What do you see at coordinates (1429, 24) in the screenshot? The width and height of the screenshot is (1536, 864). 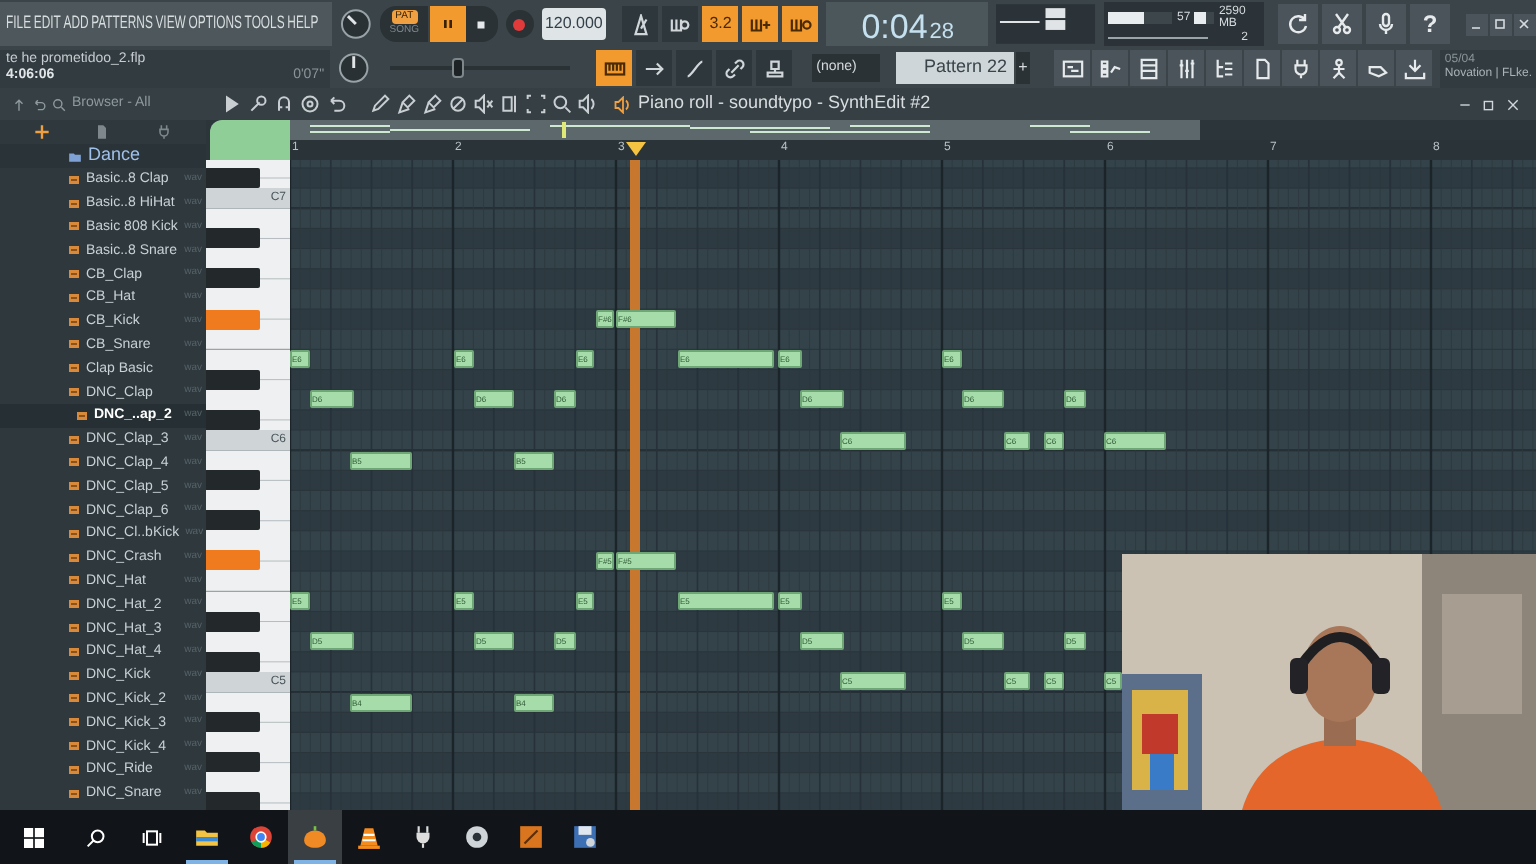 I see `help-button: ?` at bounding box center [1429, 24].